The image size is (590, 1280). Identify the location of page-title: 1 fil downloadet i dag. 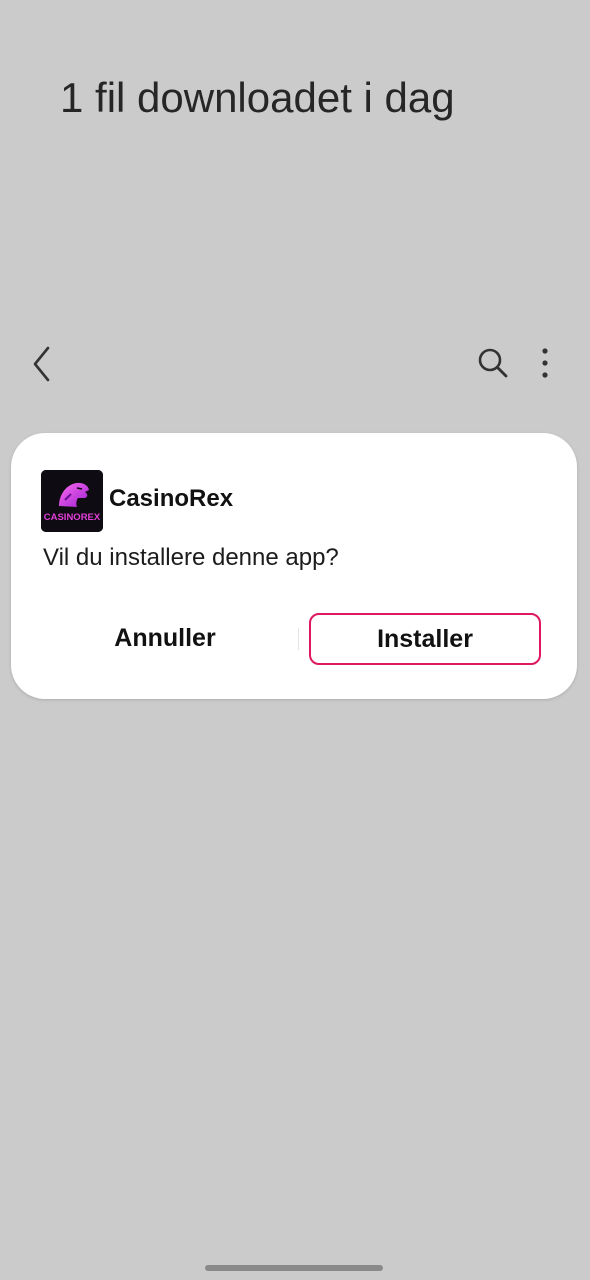
(257, 97).